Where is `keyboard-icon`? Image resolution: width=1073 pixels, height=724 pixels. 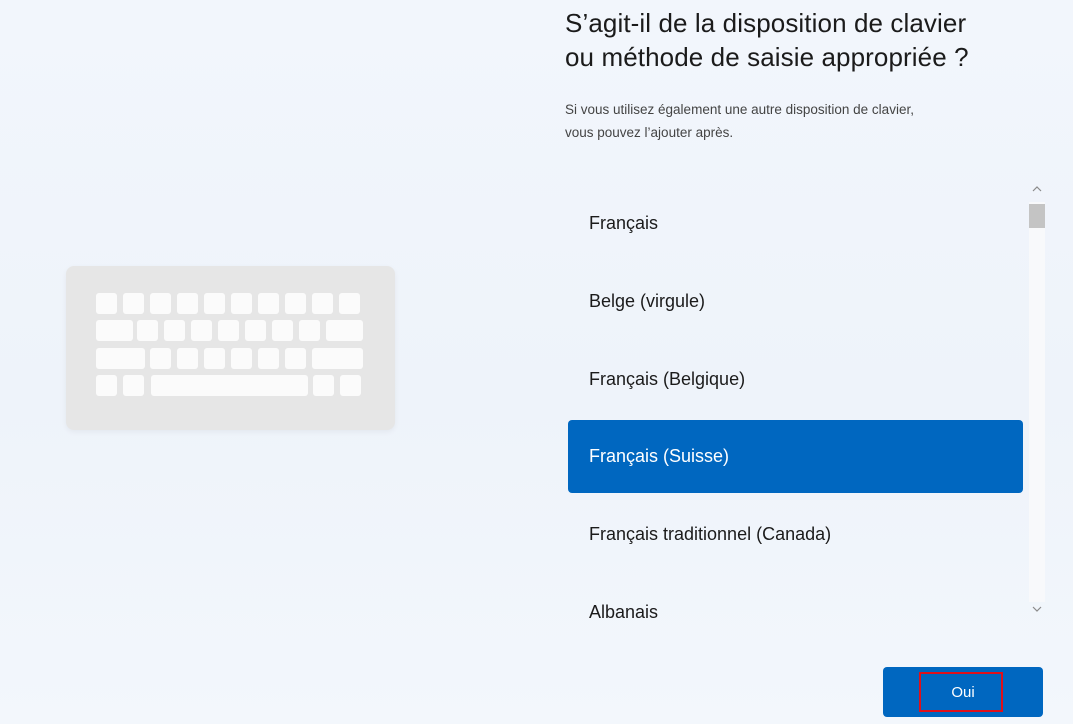
keyboard-icon is located at coordinates (230, 348).